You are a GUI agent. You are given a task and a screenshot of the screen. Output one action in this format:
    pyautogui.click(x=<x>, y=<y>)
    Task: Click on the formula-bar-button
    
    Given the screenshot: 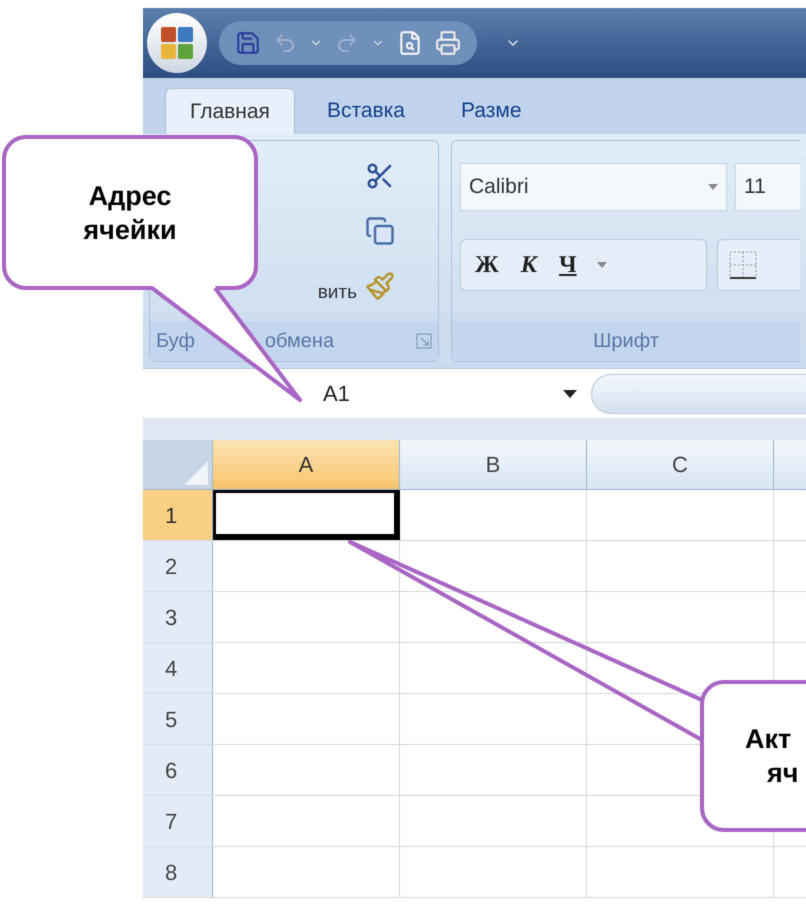 What is the action you would take?
    pyautogui.click(x=698, y=394)
    